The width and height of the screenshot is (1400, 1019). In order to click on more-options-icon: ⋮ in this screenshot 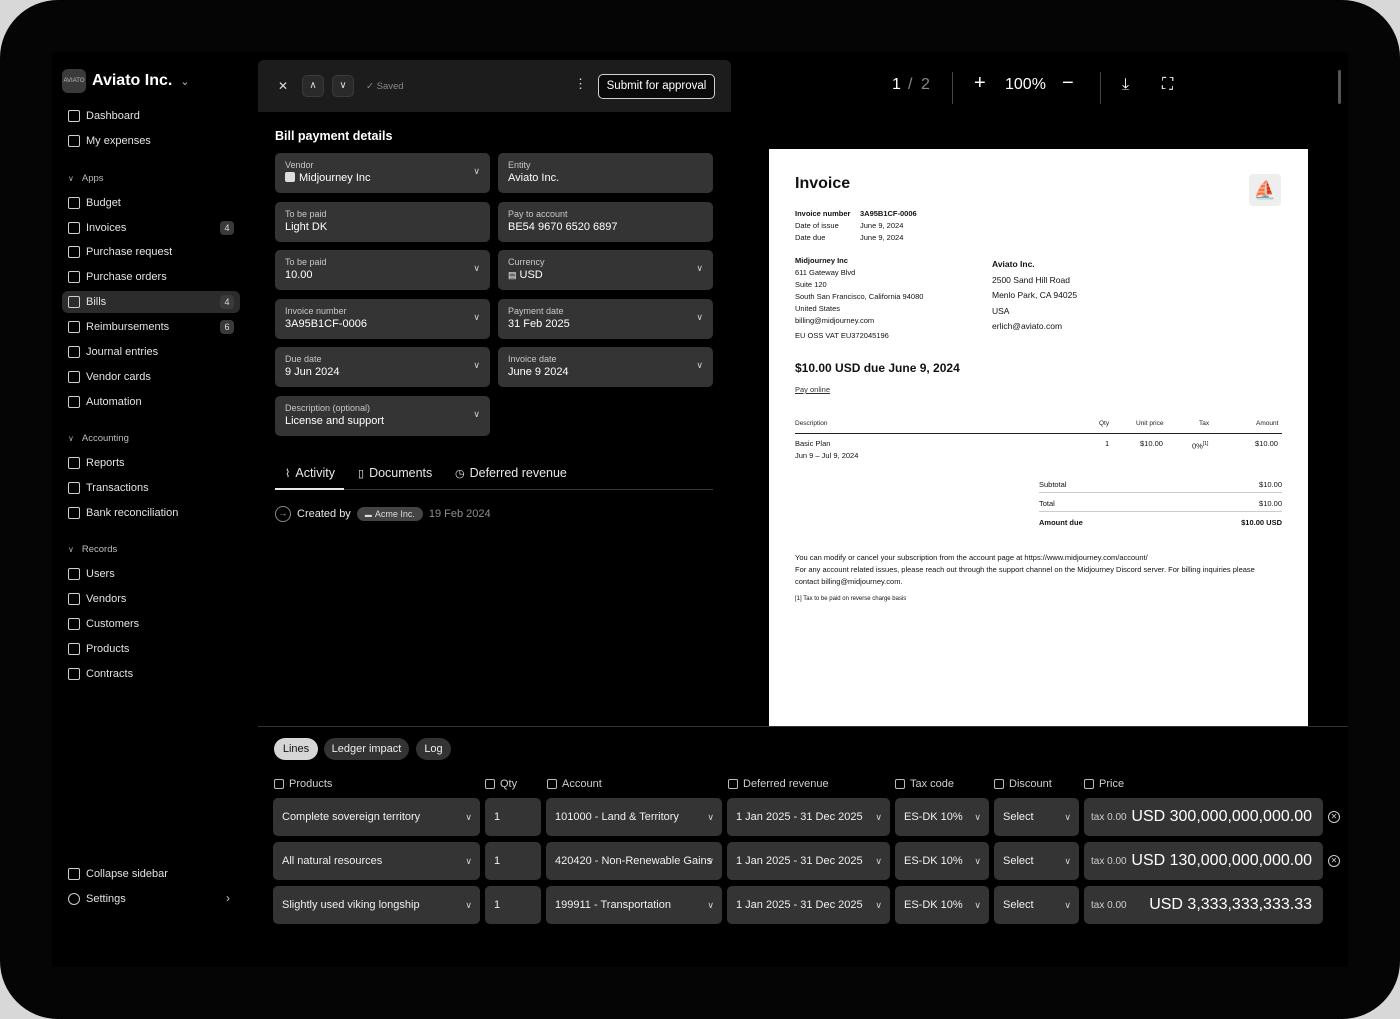, I will do `click(580, 84)`.